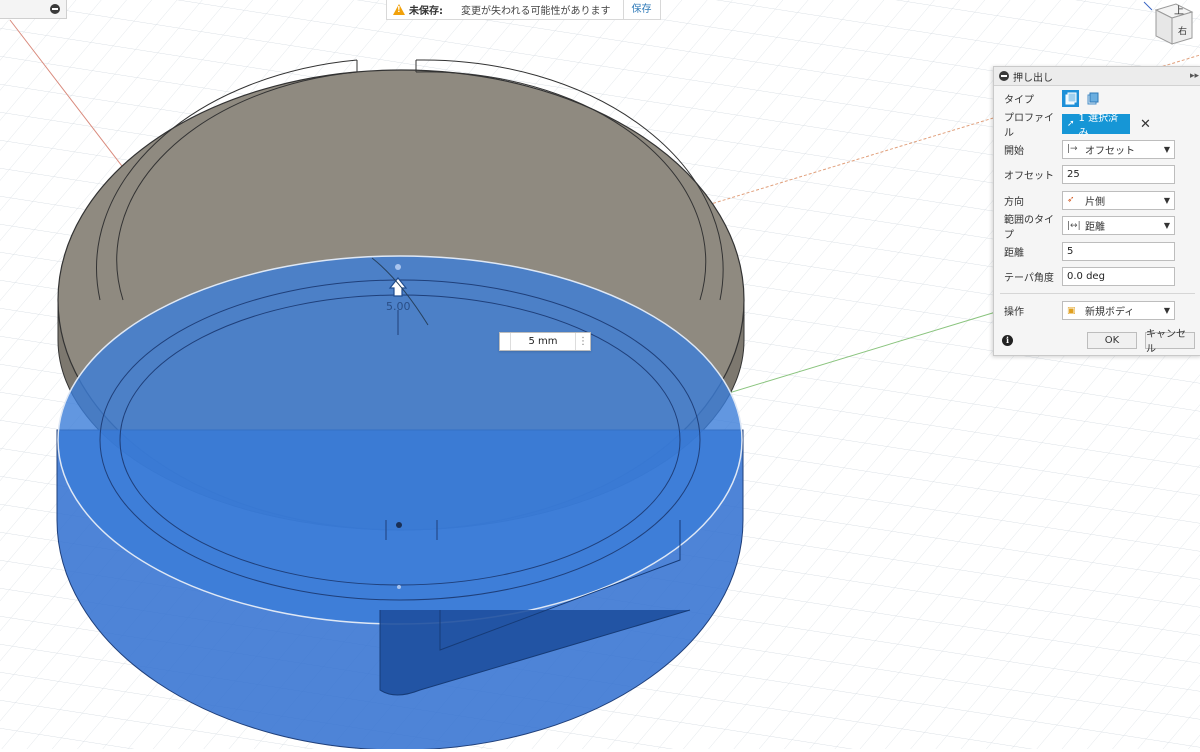 Image resolution: width=1200 pixels, height=752 pixels. I want to click on start-dropdown-value: オフセット, so click(1110, 151).